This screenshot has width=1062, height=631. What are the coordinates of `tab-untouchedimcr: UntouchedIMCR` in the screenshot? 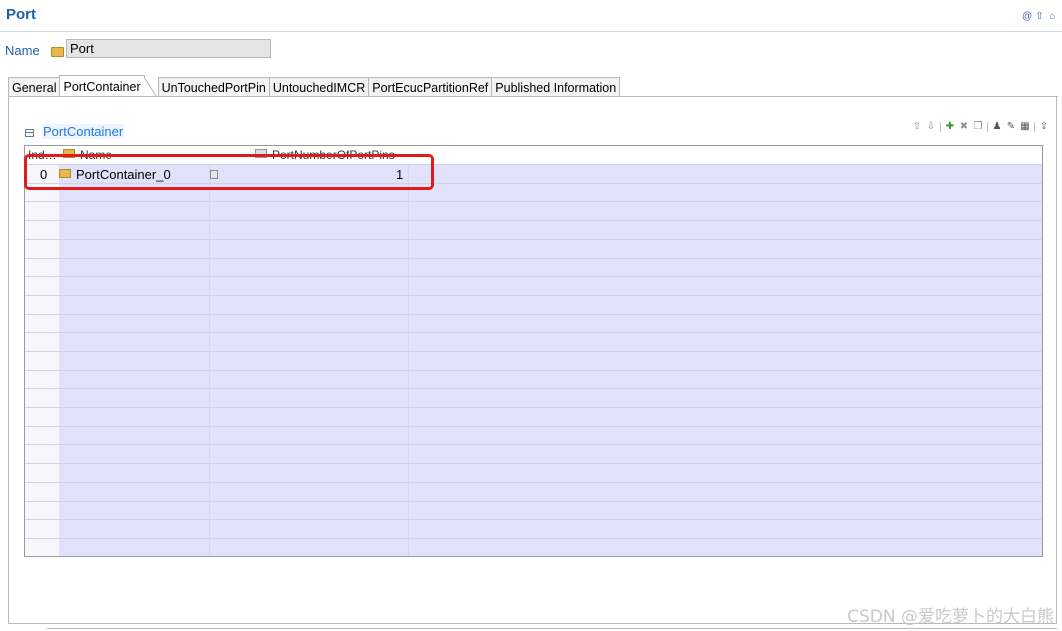 It's located at (319, 87).